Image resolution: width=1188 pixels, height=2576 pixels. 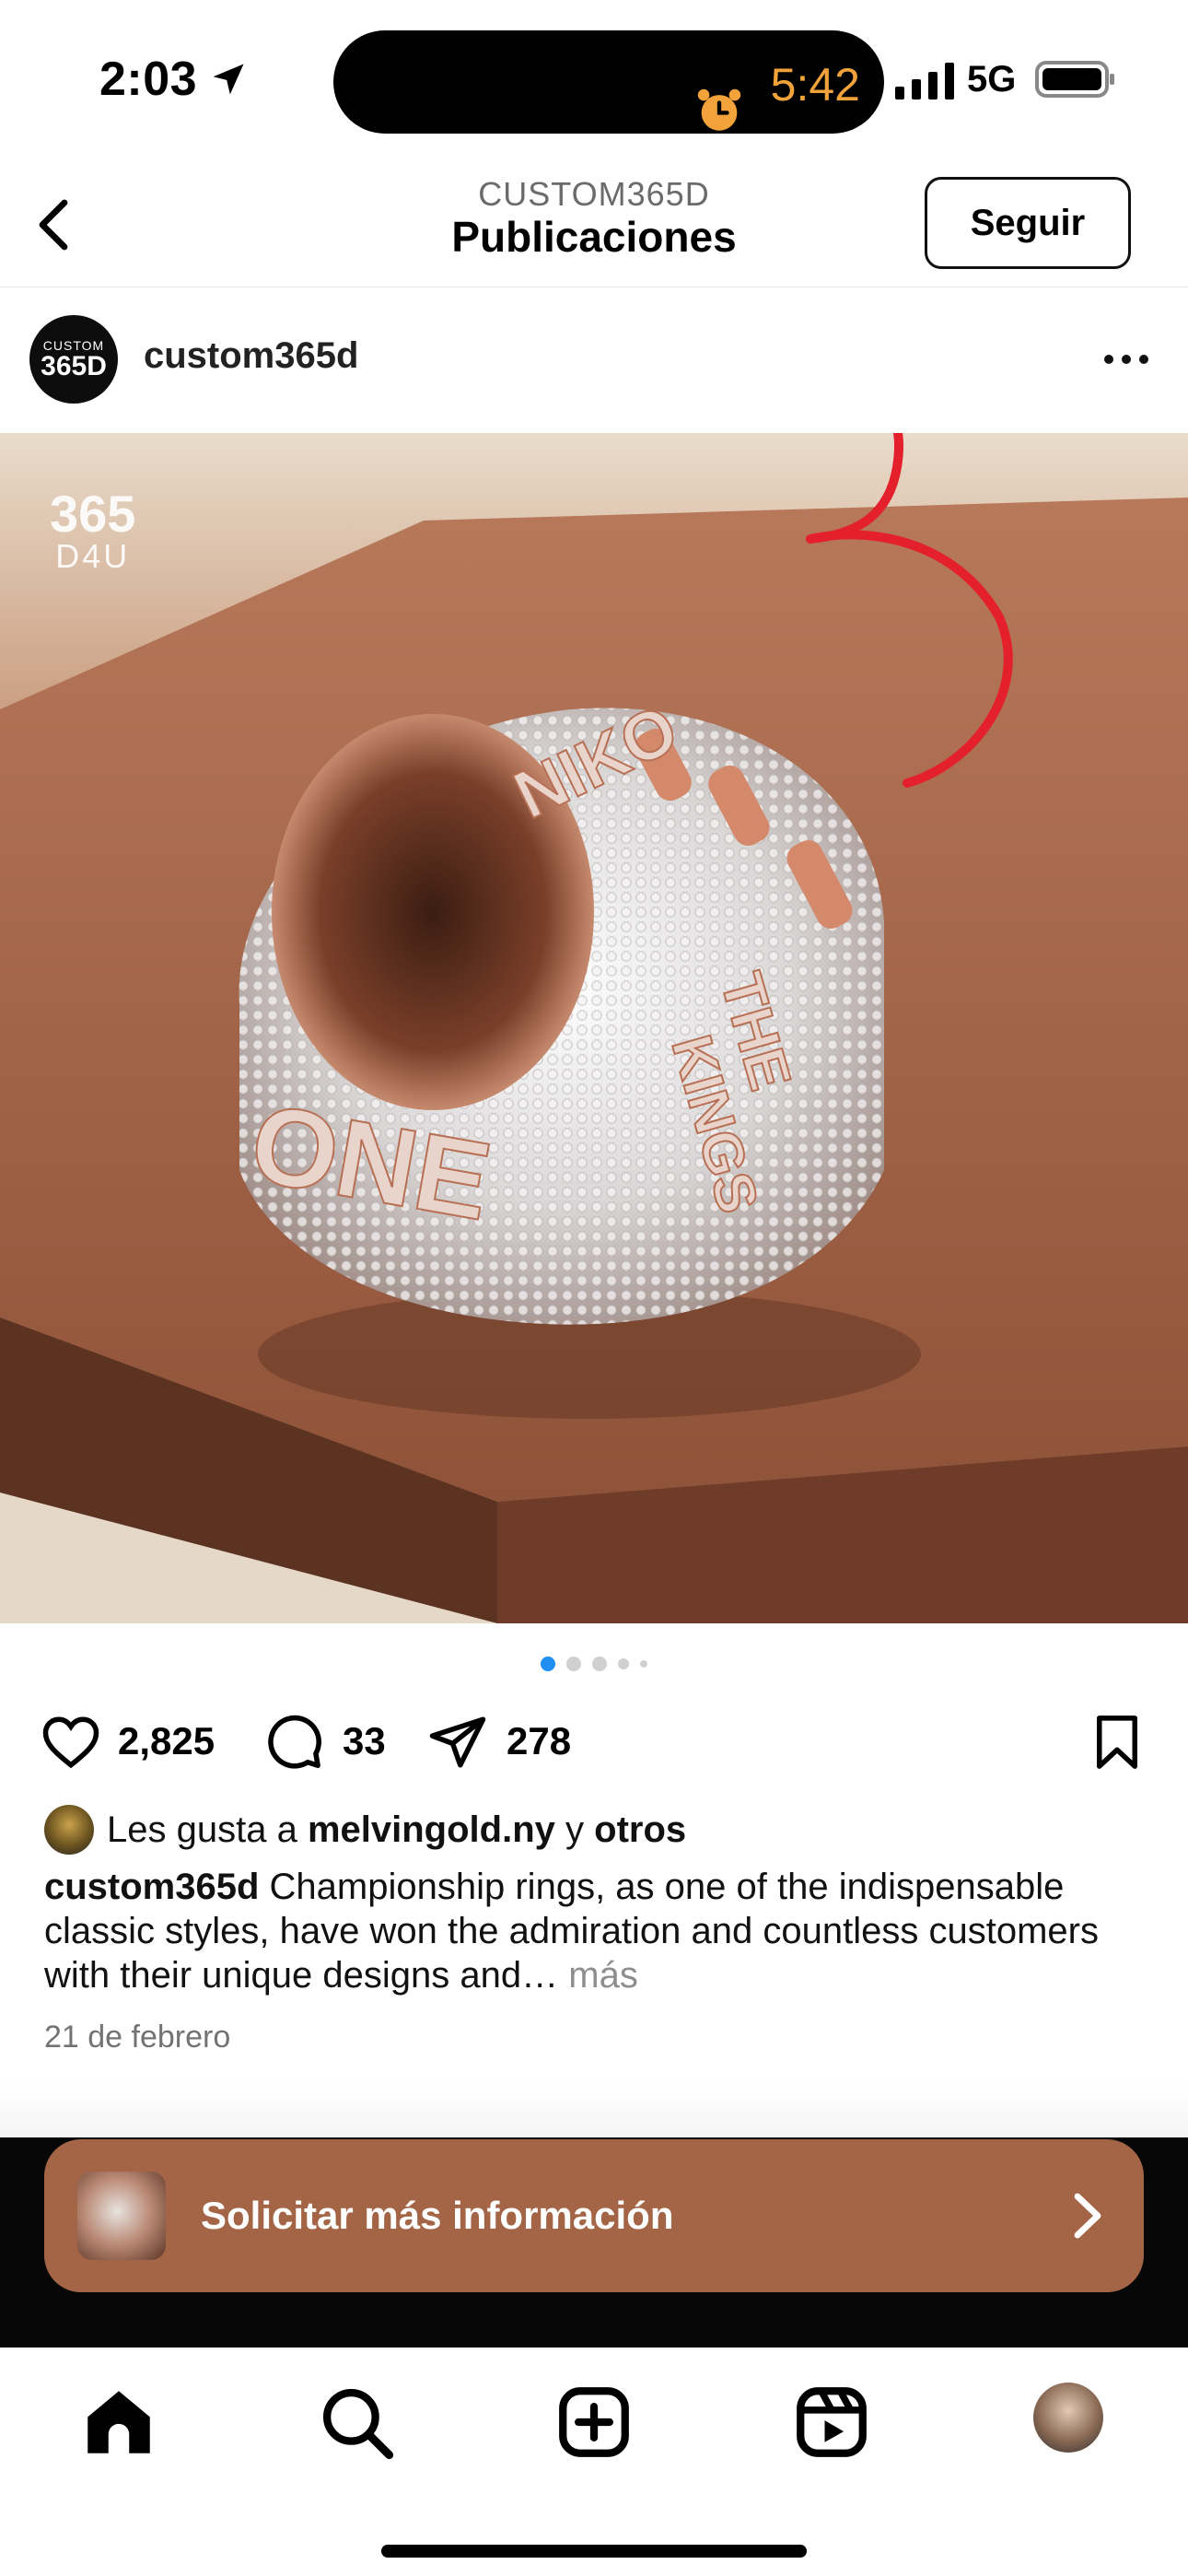 What do you see at coordinates (608, 82) in the screenshot?
I see `dynamic-island: 5:42` at bounding box center [608, 82].